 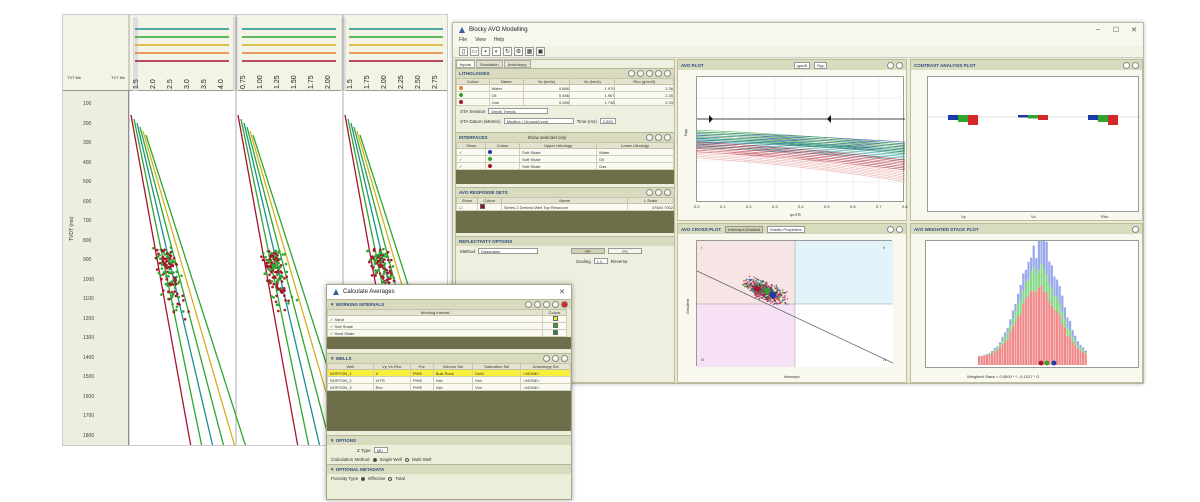 What do you see at coordinates (529, 51) in the screenshot?
I see `grid-icon: ▦` at bounding box center [529, 51].